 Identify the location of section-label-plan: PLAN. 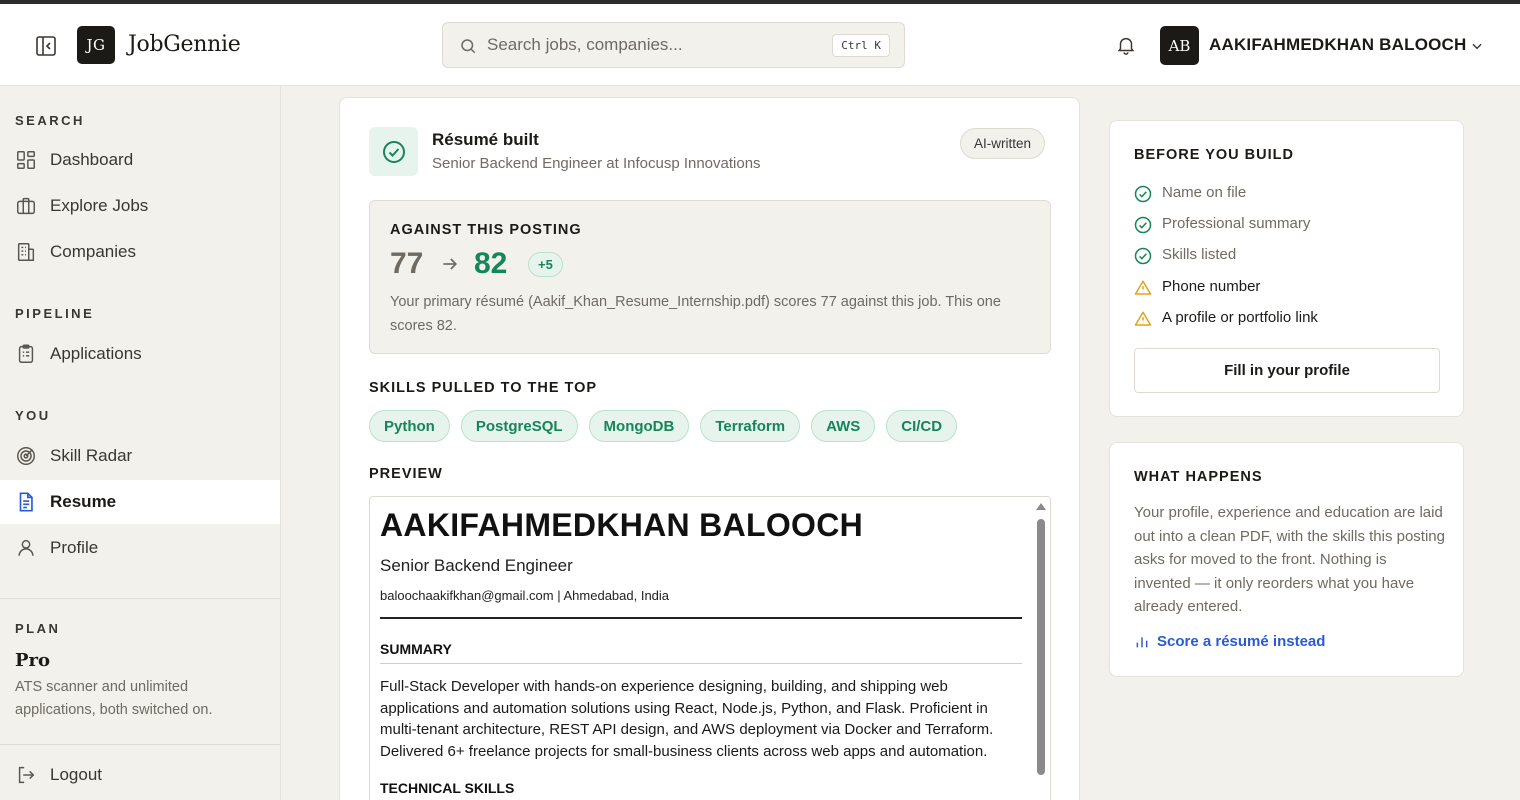
(38, 628).